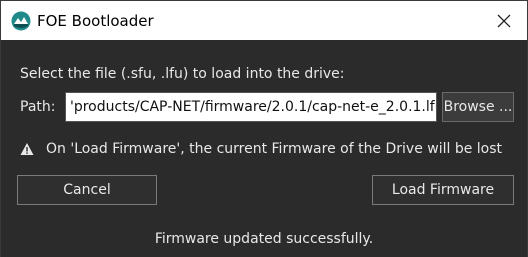 Image resolution: width=528 pixels, height=257 pixels. Describe the element at coordinates (95, 21) in the screenshot. I see `window-title: FOE Bootloader` at that location.